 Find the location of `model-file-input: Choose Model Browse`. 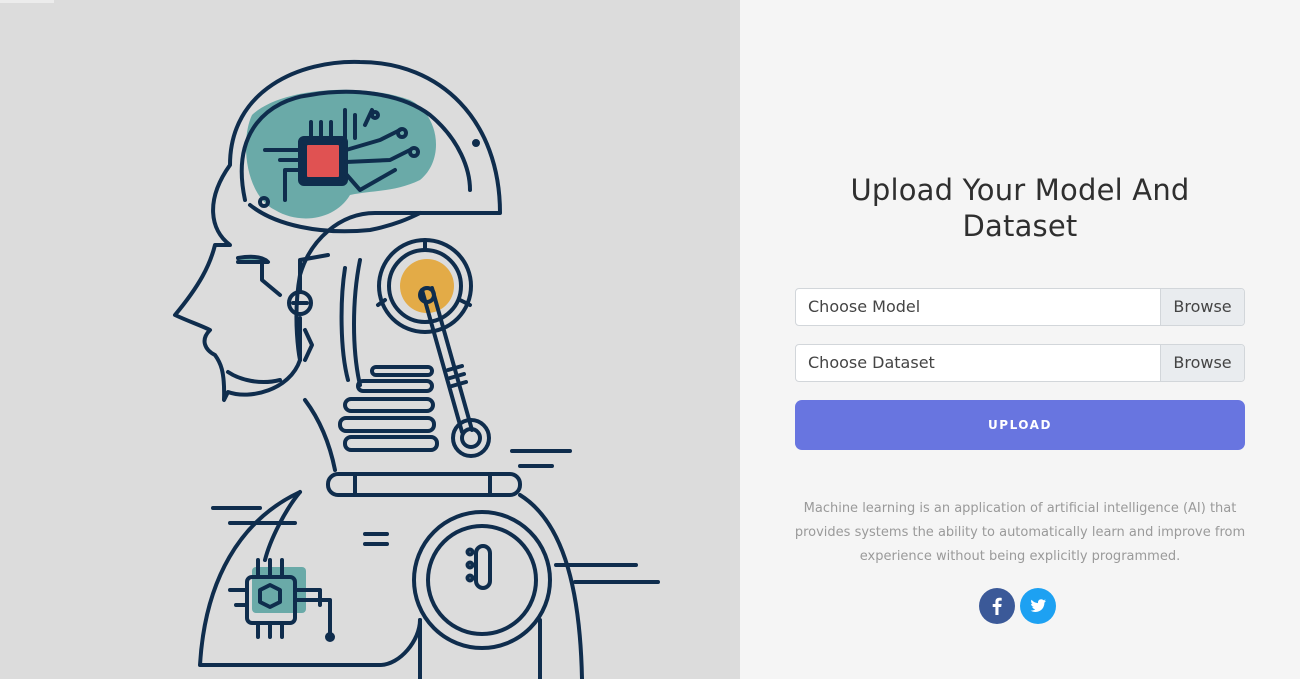

model-file-input: Choose Model Browse is located at coordinates (1020, 307).